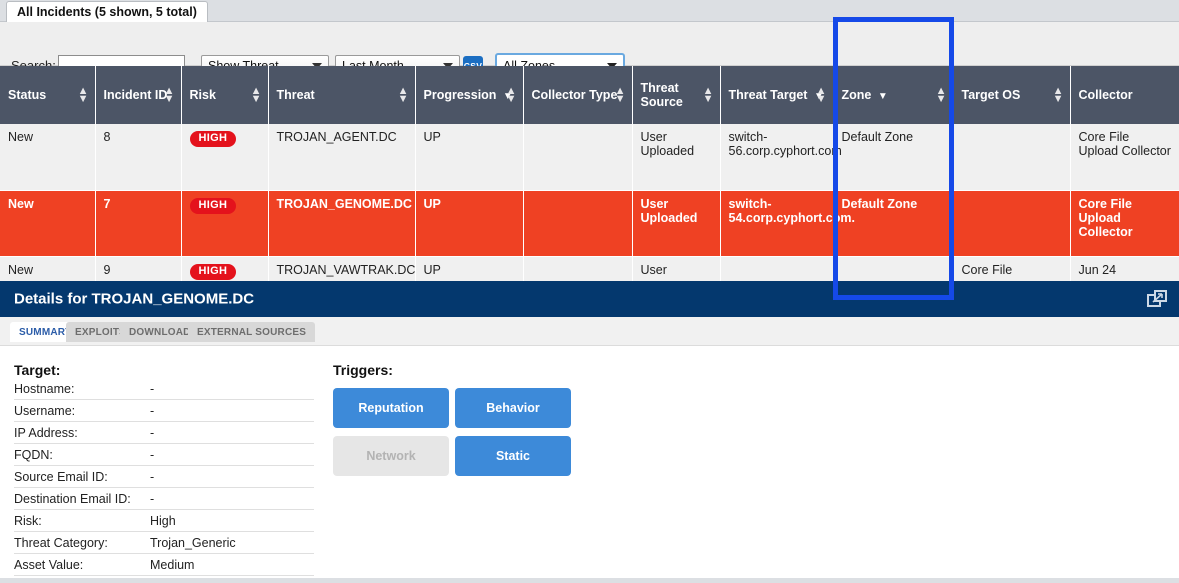  What do you see at coordinates (883, 96) in the screenshot?
I see `filter-funnel-icon: ▼` at bounding box center [883, 96].